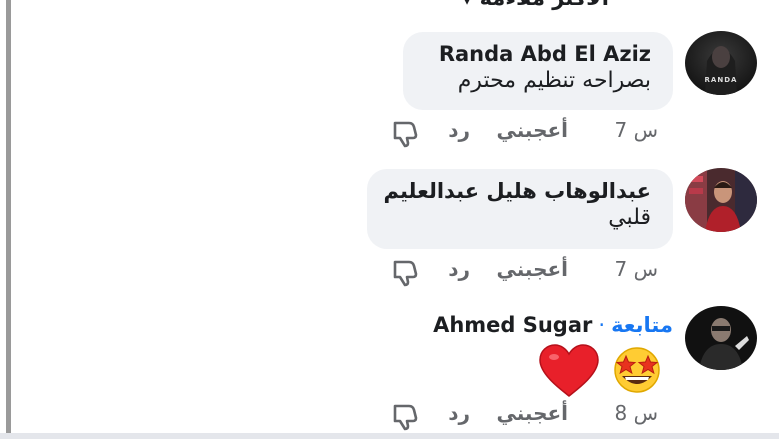  What do you see at coordinates (535, 5) in the screenshot?
I see `sort-filter-header: الأكثر ملاءمة ▾` at bounding box center [535, 5].